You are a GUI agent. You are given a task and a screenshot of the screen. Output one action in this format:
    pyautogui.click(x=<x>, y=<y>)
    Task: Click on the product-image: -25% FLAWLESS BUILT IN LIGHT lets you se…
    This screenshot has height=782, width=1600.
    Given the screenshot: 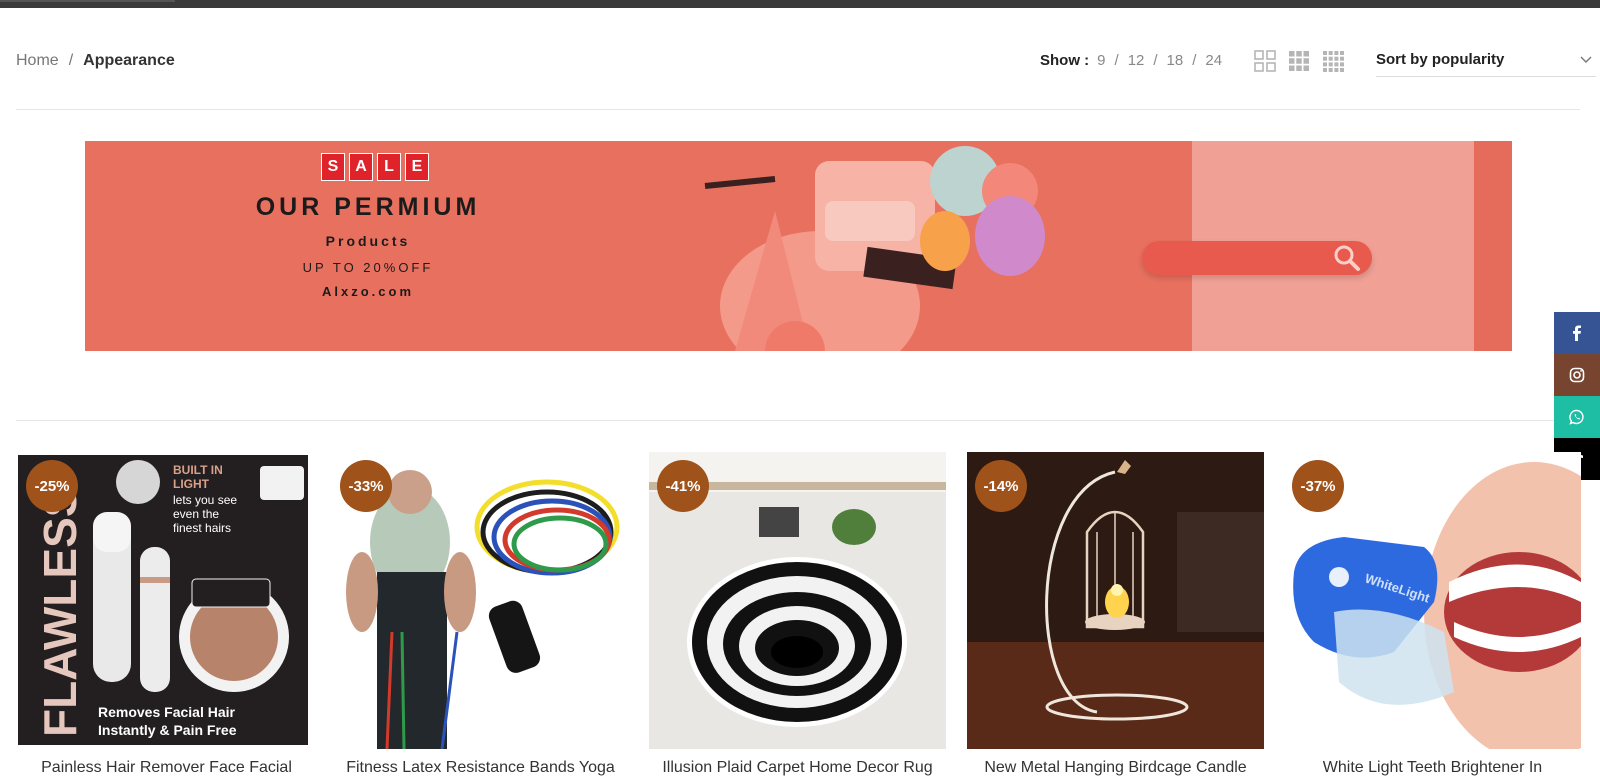 What is the action you would take?
    pyautogui.click(x=166, y=600)
    